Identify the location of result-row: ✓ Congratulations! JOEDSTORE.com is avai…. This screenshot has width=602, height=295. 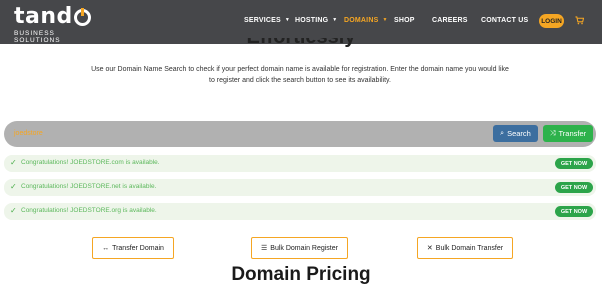
(300, 163).